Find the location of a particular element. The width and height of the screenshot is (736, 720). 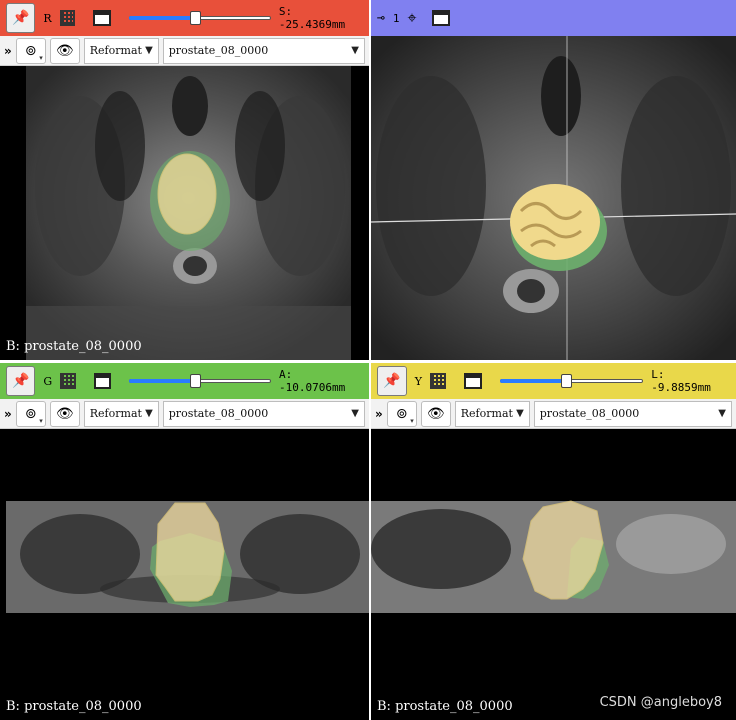

slice-offset-readout: A: -10.0706mm is located at coordinates (312, 381).